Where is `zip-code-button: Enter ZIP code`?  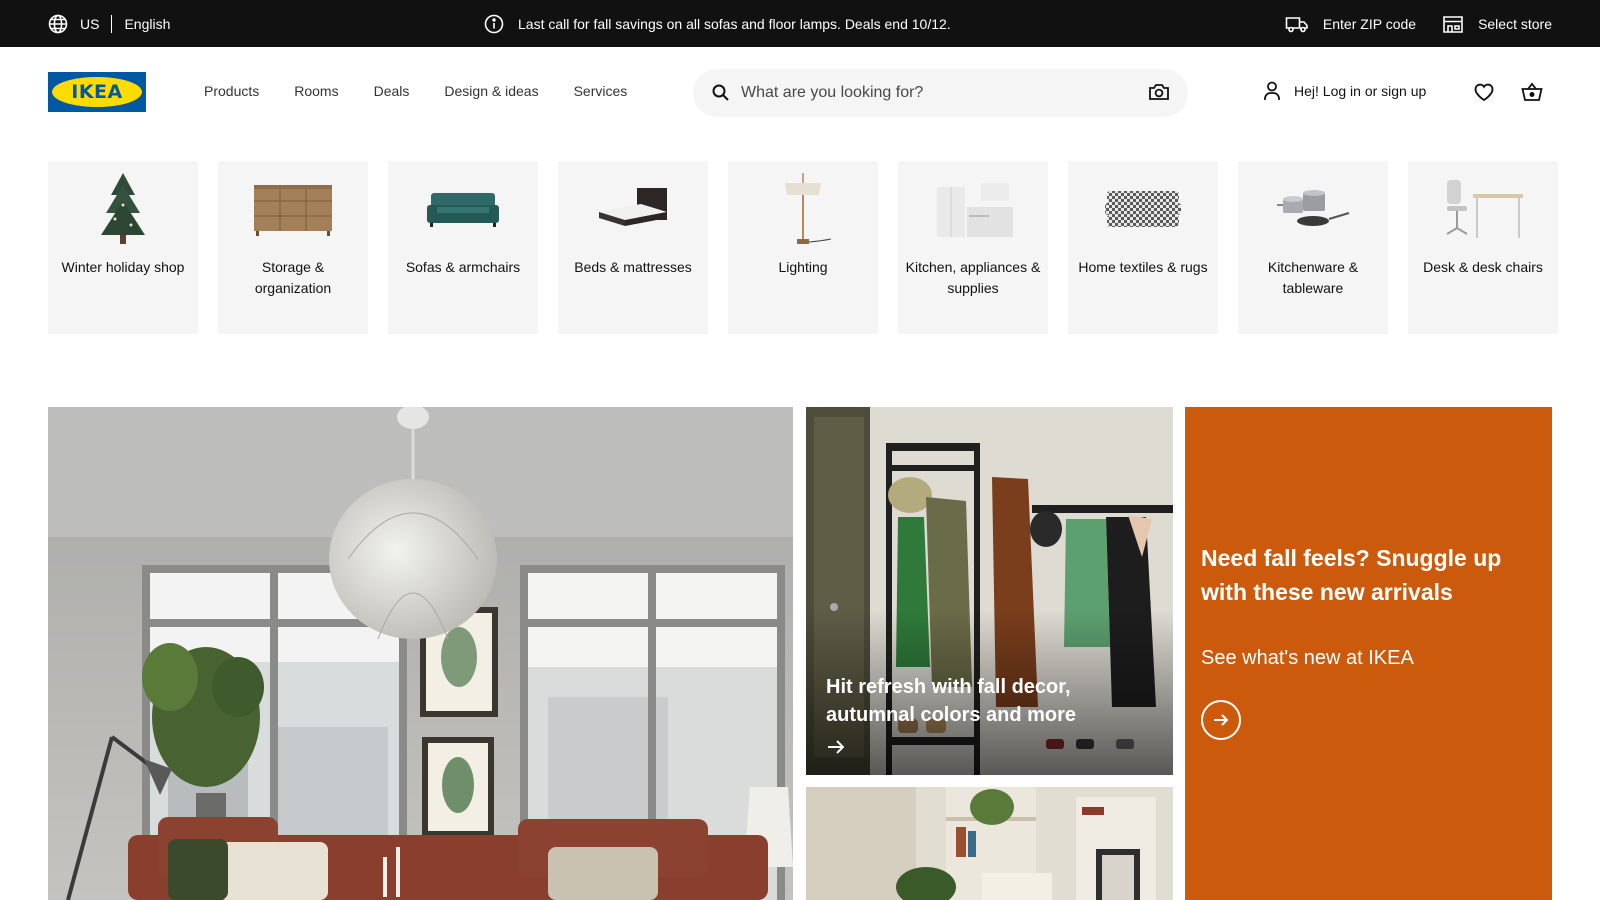 zip-code-button: Enter ZIP code is located at coordinates (1350, 24).